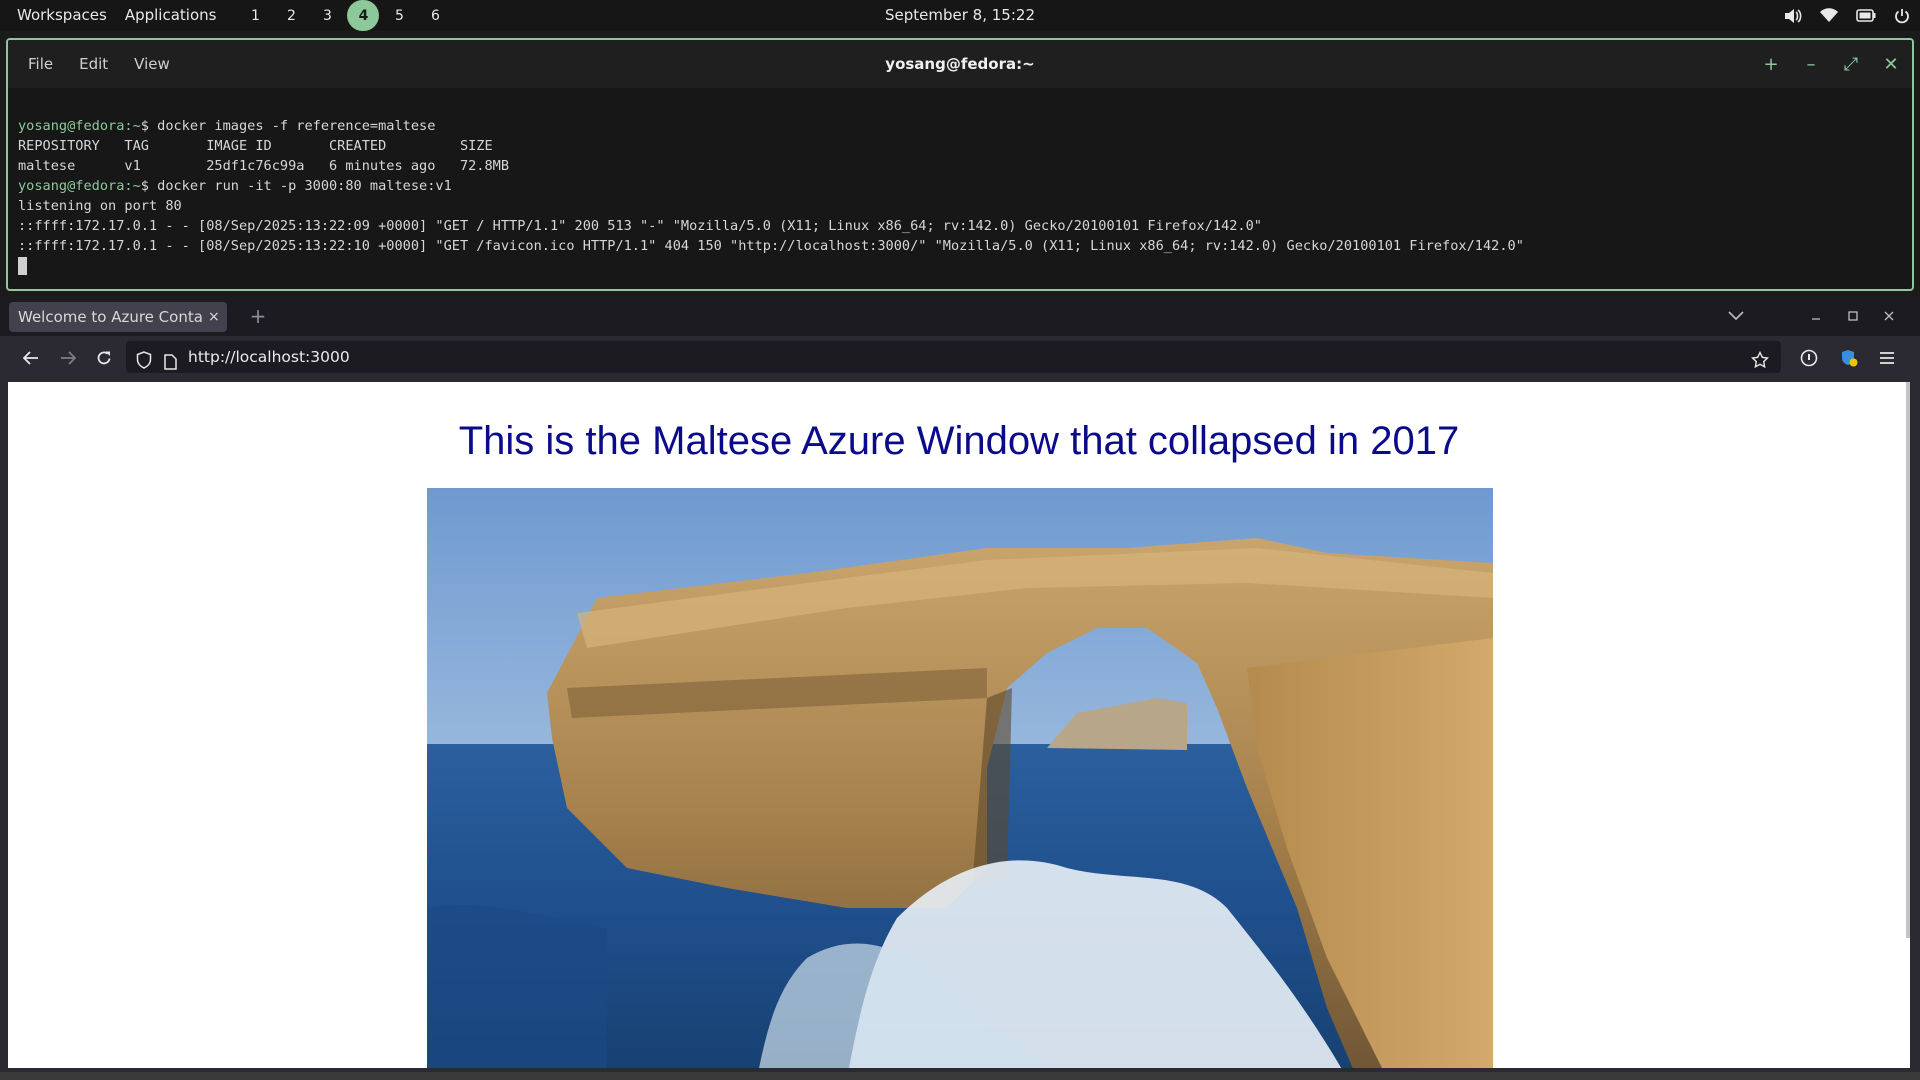  I want to click on terminal-title: yosang@fedora:~, so click(960, 64).